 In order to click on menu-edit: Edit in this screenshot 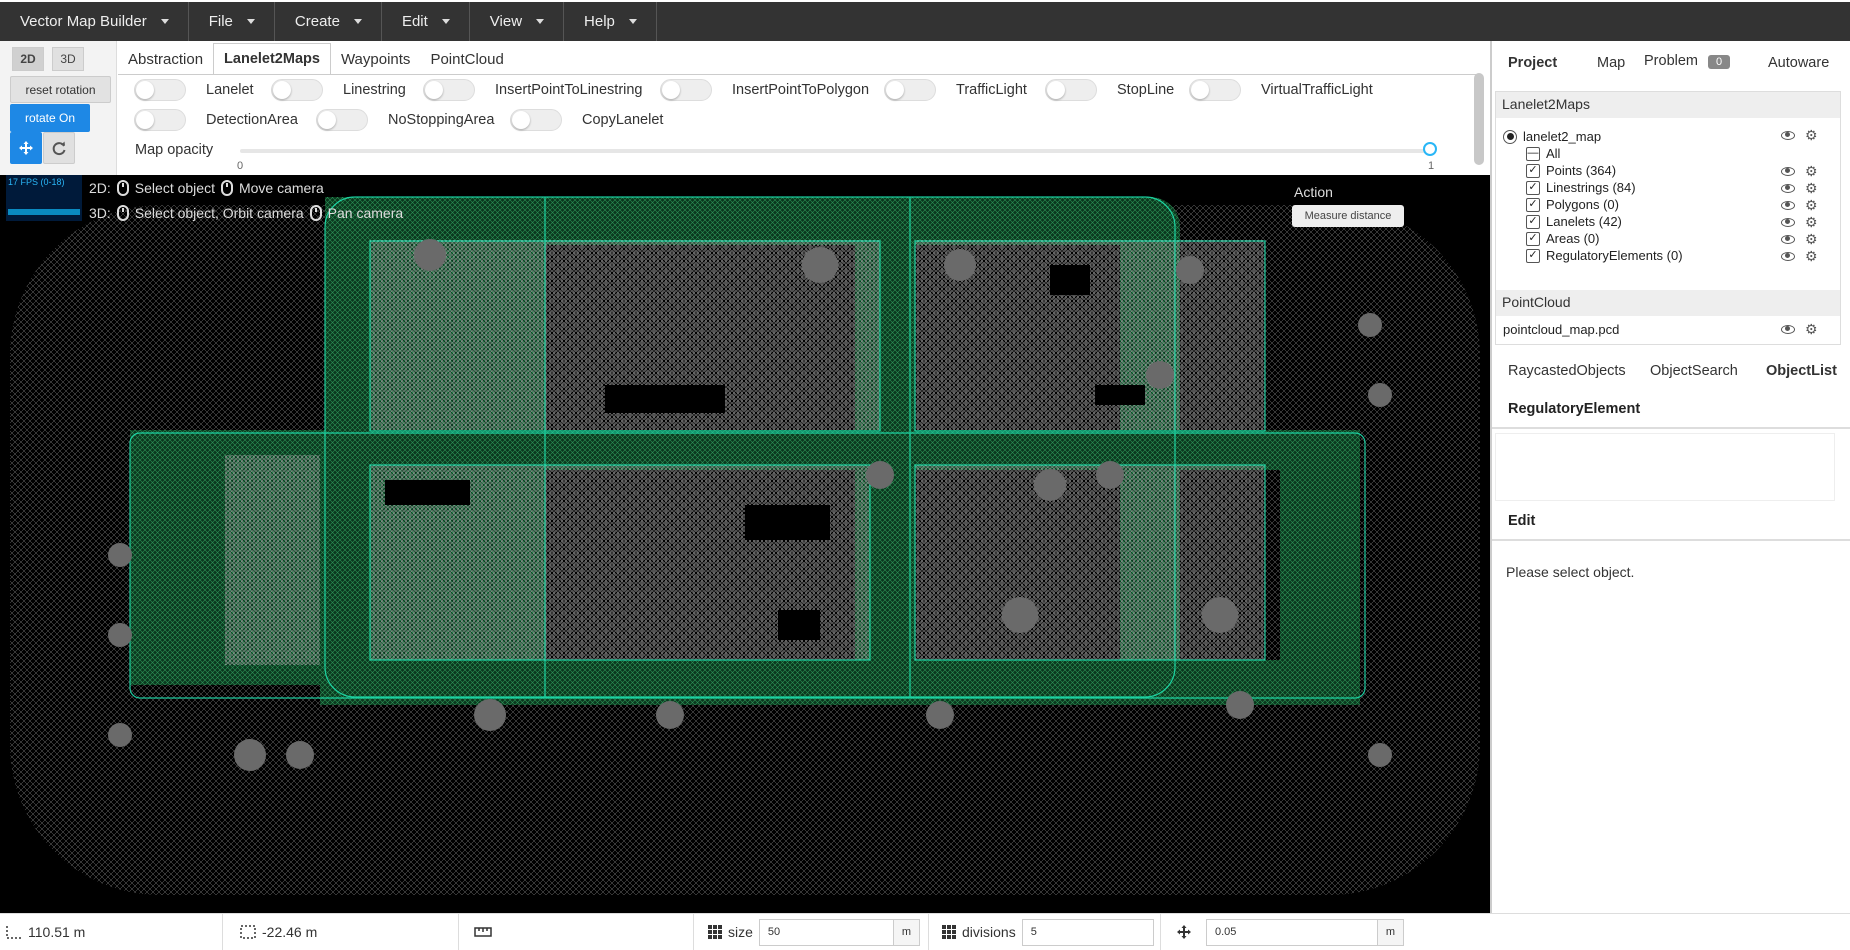, I will do `click(426, 21)`.